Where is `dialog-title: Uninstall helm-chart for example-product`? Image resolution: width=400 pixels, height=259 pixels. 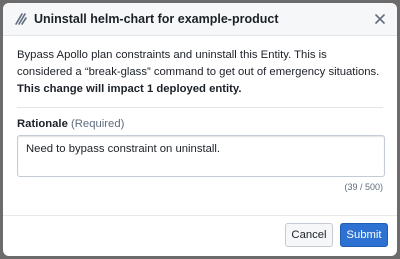 dialog-title: Uninstall helm-chart for example-product is located at coordinates (156, 19).